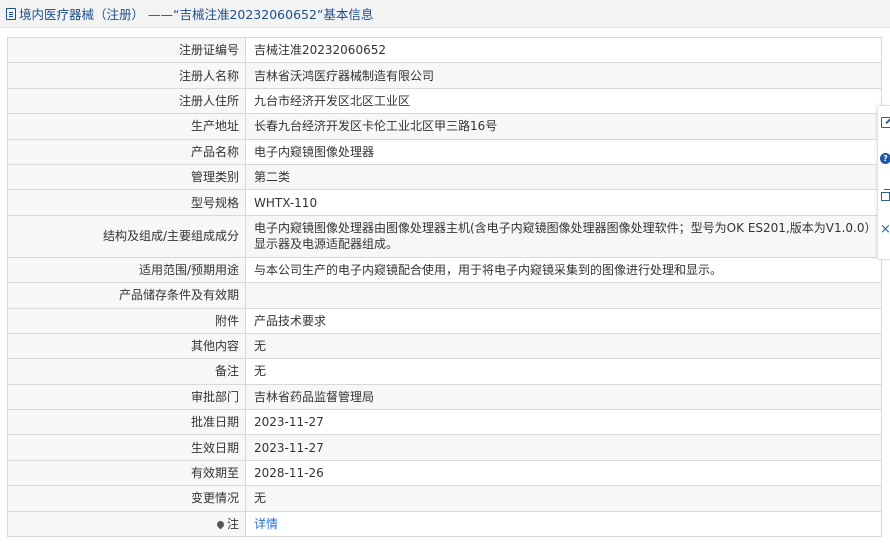 The height and width of the screenshot is (548, 890). I want to click on copy-icon, so click(885, 195).